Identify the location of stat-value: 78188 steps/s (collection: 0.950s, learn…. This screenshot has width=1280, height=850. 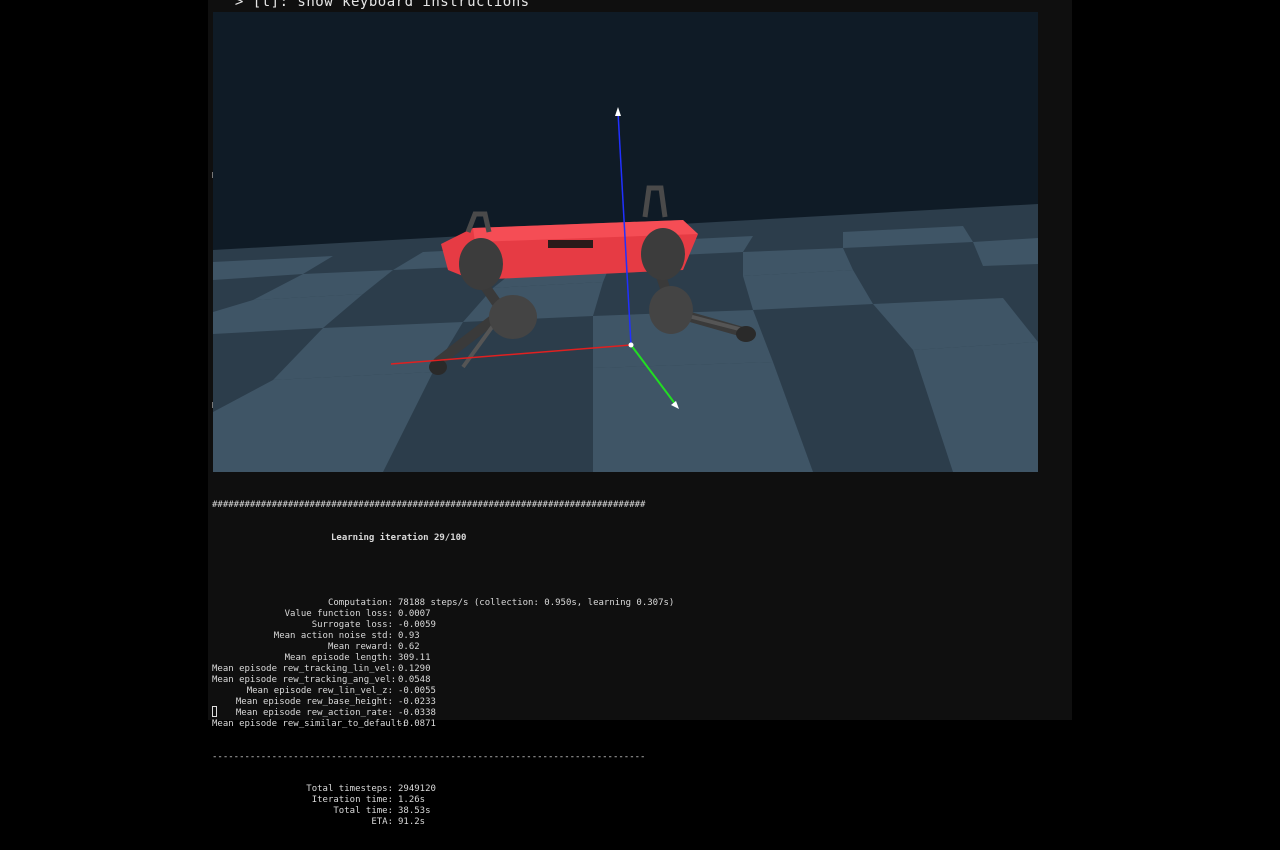
(536, 603).